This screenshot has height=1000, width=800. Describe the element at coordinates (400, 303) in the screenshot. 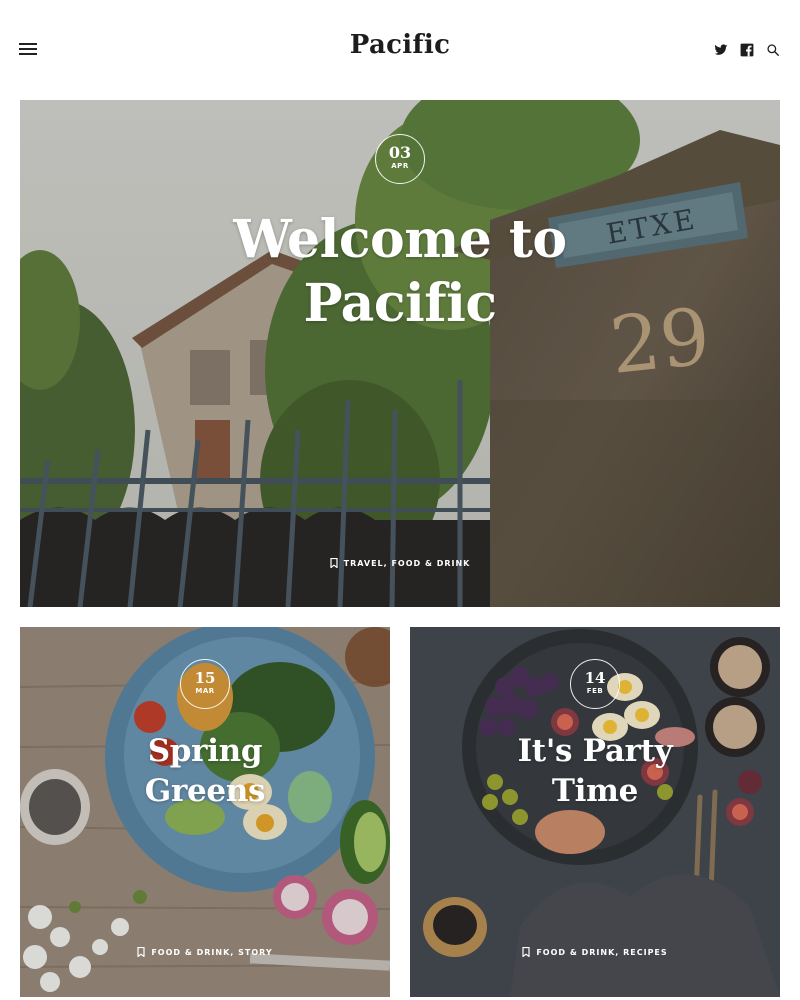

I see `post-title-line: Pacific` at that location.